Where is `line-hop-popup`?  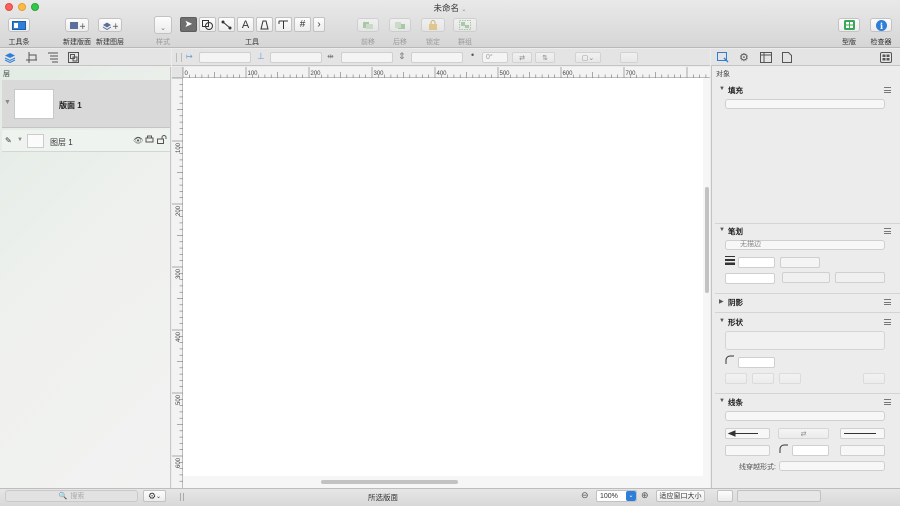 line-hop-popup is located at coordinates (832, 466).